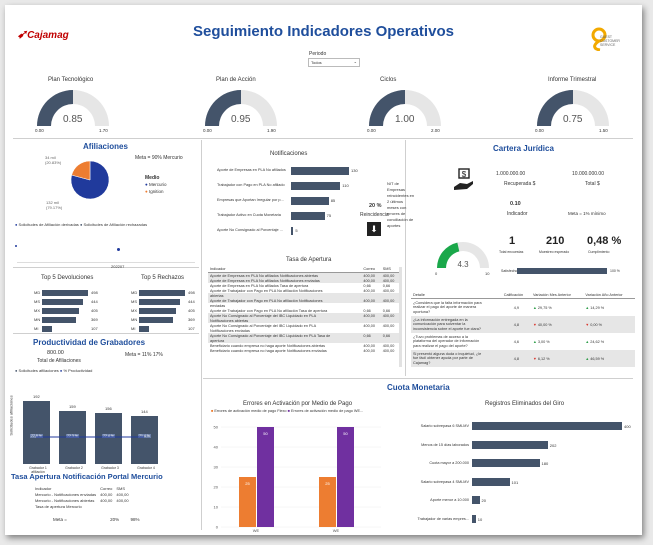 Image resolution: width=653 pixels, height=545 pixels. Describe the element at coordinates (511, 174) in the screenshot. I see `recuperada-value: 1.000.000.00` at that location.